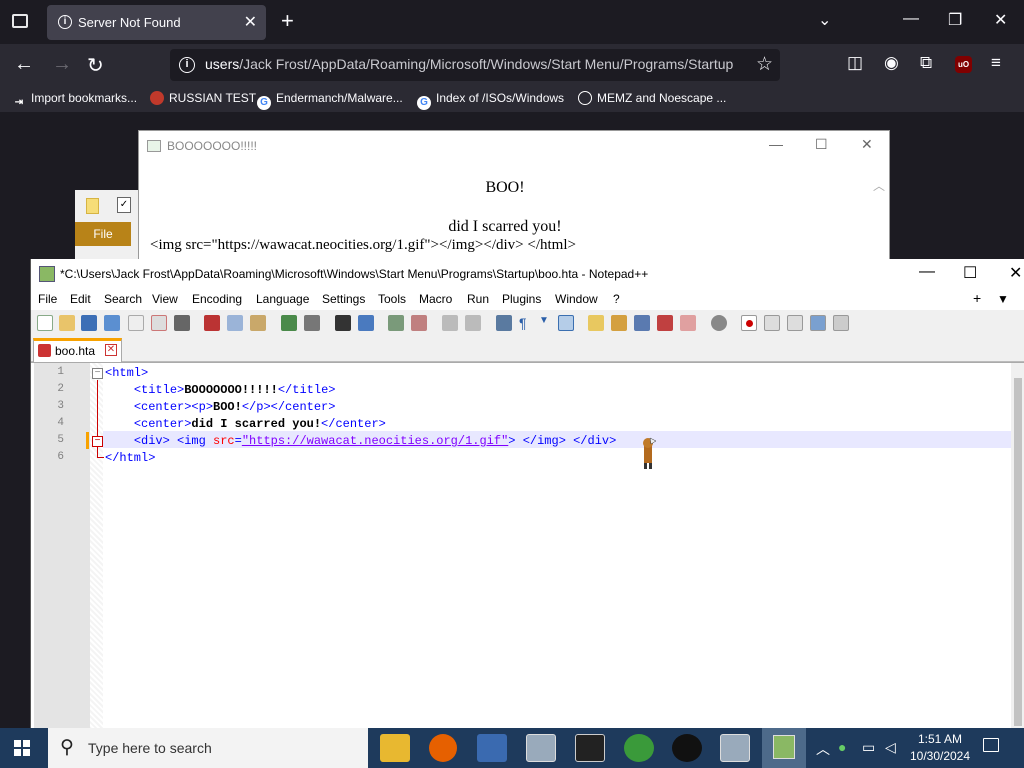  I want to click on eye-icon, so click(719, 323).